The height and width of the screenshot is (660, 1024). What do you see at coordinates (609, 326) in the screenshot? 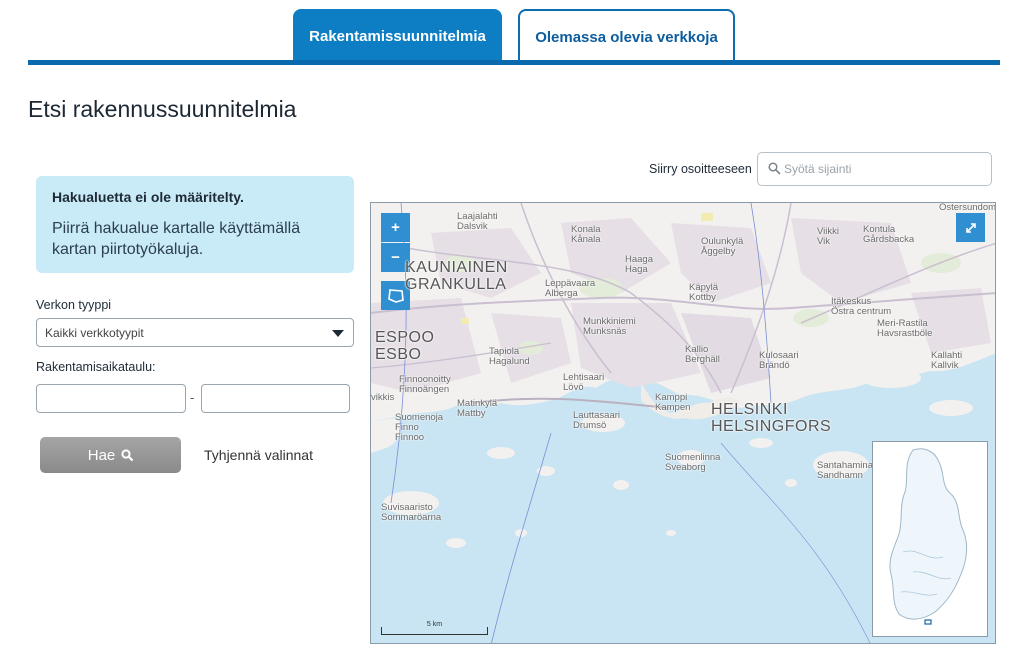
I see `place-munkkiniemi: Munkkiniemi Munksnäs` at bounding box center [609, 326].